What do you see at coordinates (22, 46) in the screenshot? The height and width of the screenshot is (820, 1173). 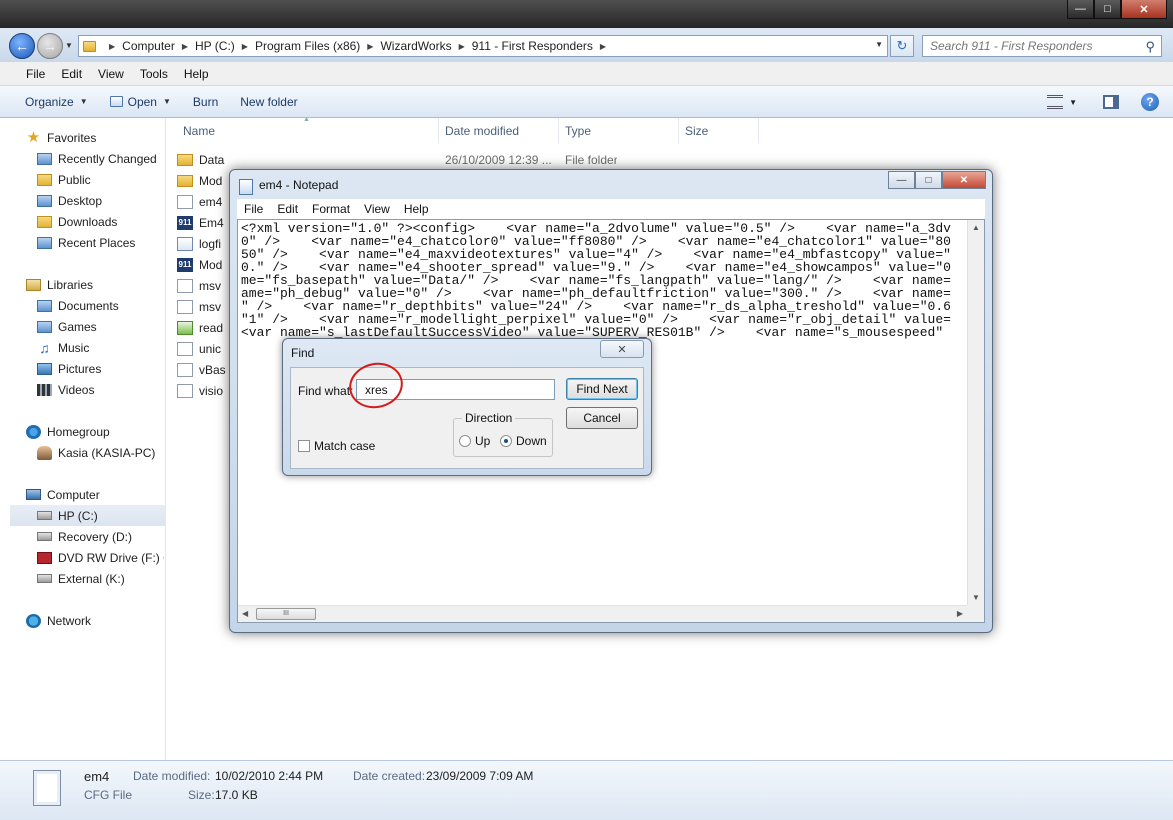 I see `back-button: ←` at bounding box center [22, 46].